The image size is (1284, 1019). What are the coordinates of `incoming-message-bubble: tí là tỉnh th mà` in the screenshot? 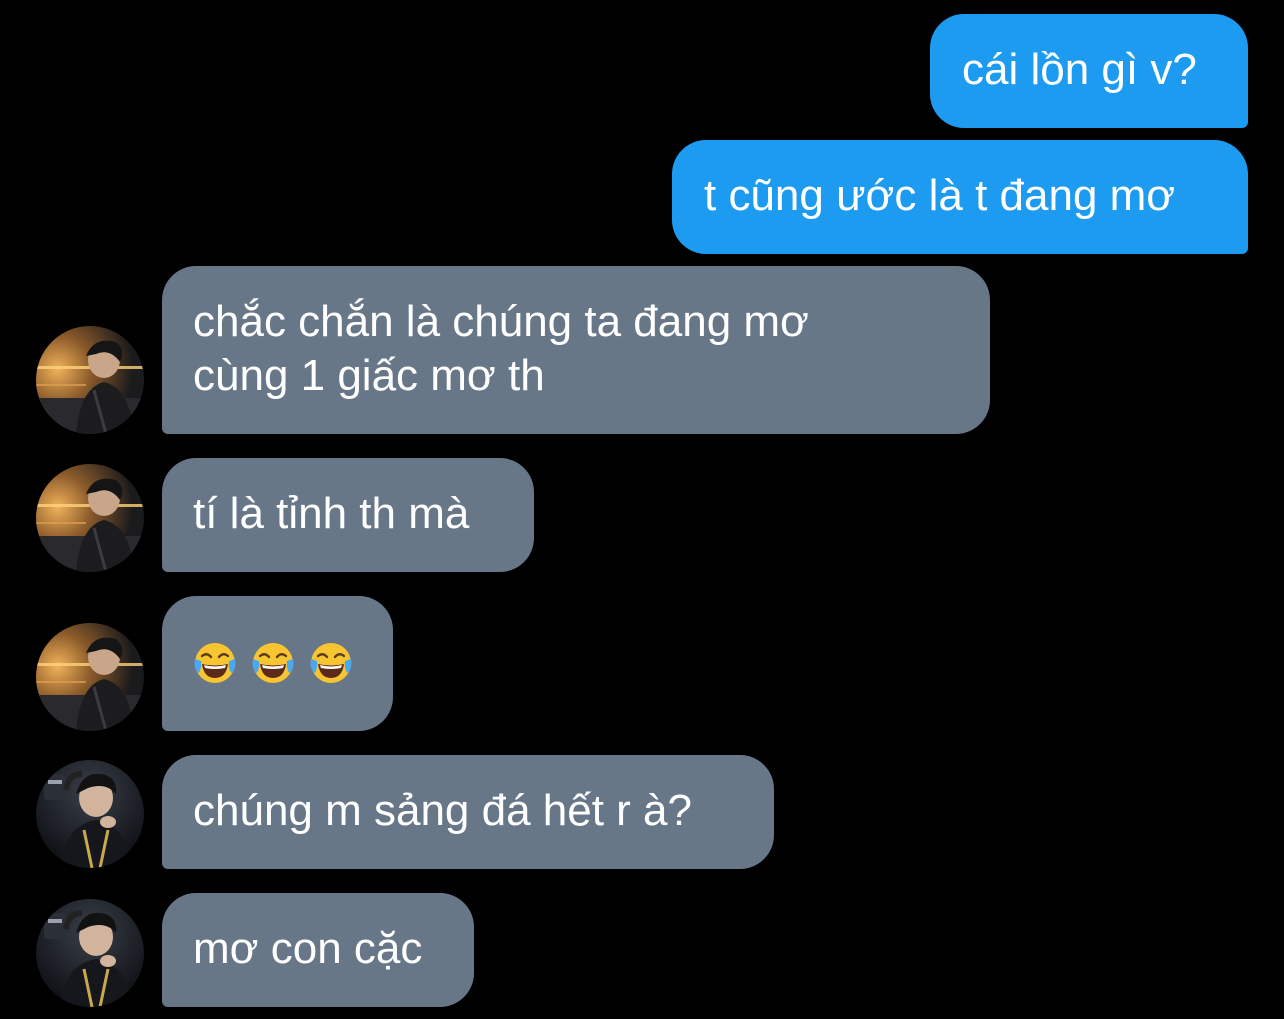 It's located at (348, 515).